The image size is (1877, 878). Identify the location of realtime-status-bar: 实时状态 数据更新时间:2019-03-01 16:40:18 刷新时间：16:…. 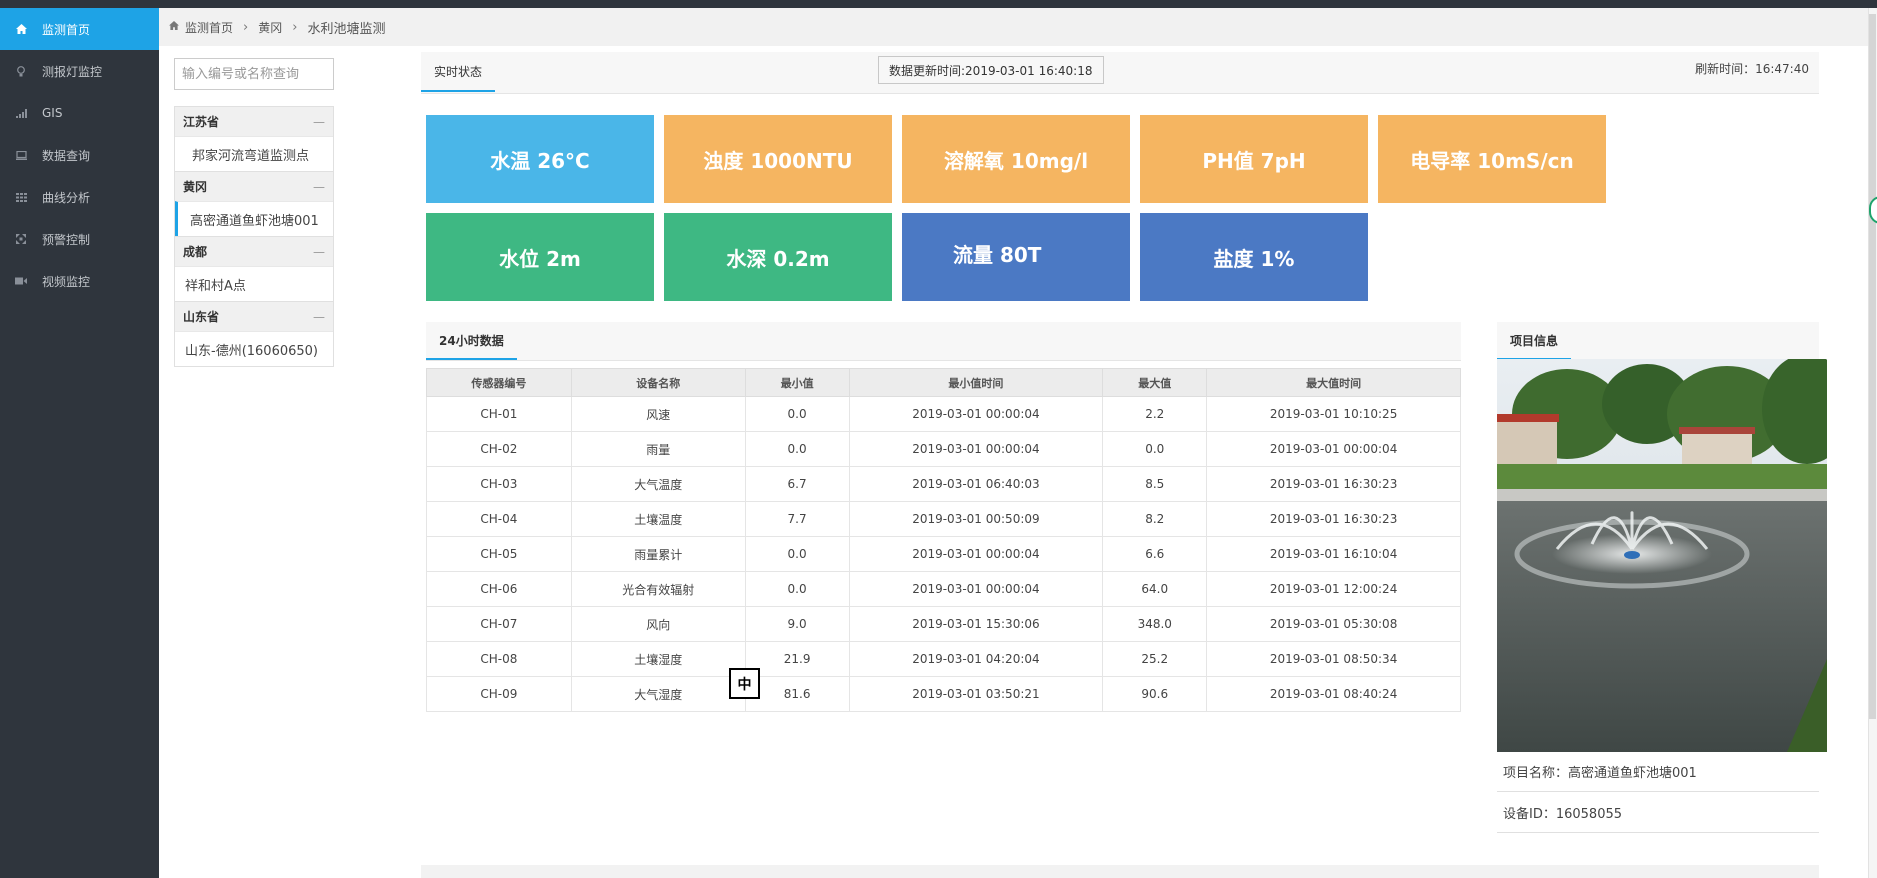
(1120, 73).